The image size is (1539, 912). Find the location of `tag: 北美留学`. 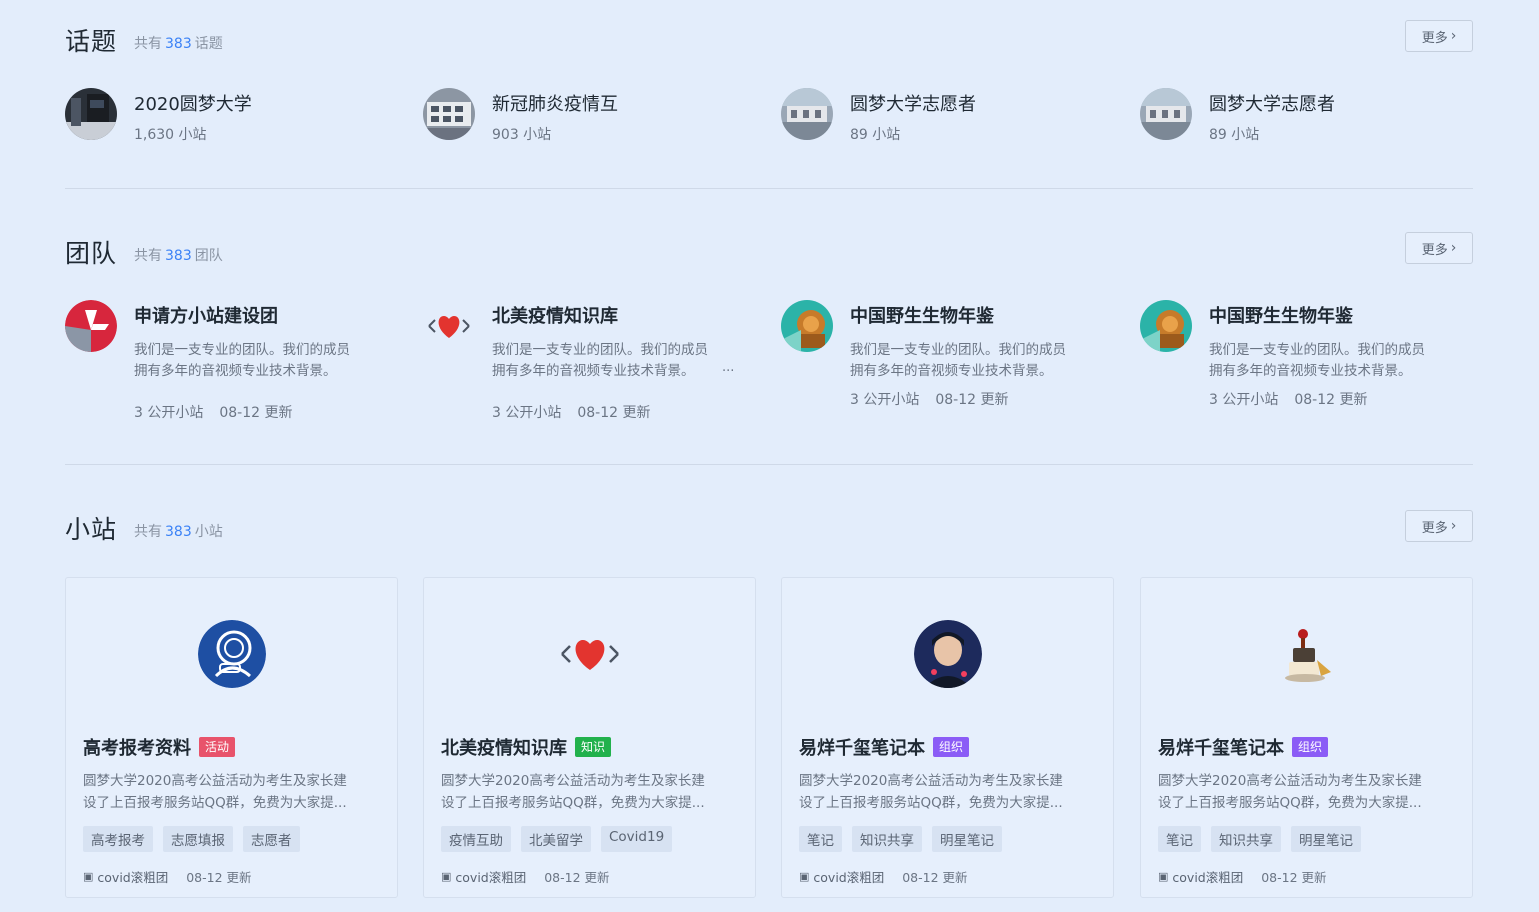

tag: 北美留学 is located at coordinates (556, 839).